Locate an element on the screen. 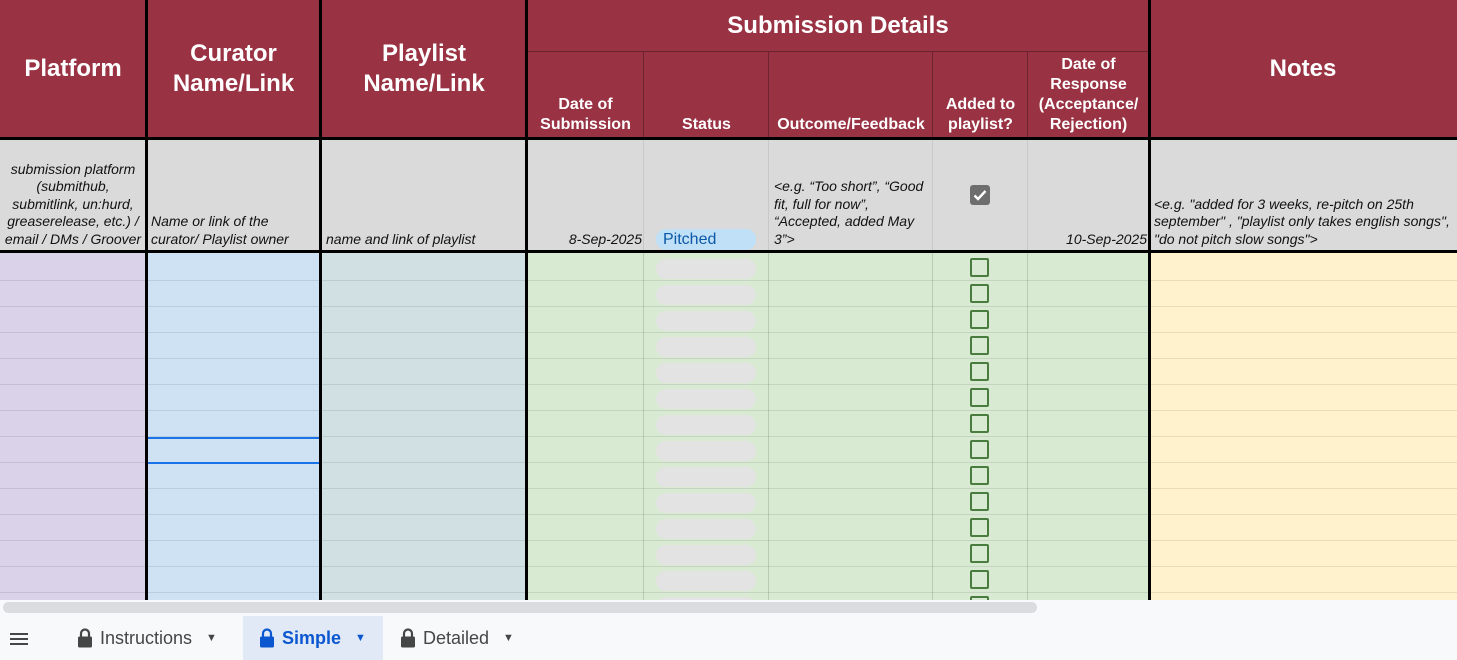 The image size is (1457, 660). header-outcome-label: Outcome/Feedback is located at coordinates (851, 124).